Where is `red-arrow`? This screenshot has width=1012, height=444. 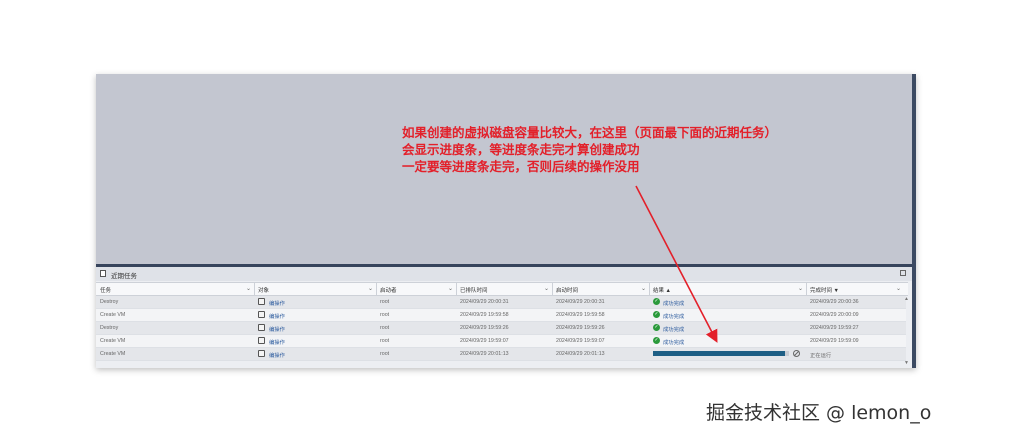 red-arrow is located at coordinates (676, 264).